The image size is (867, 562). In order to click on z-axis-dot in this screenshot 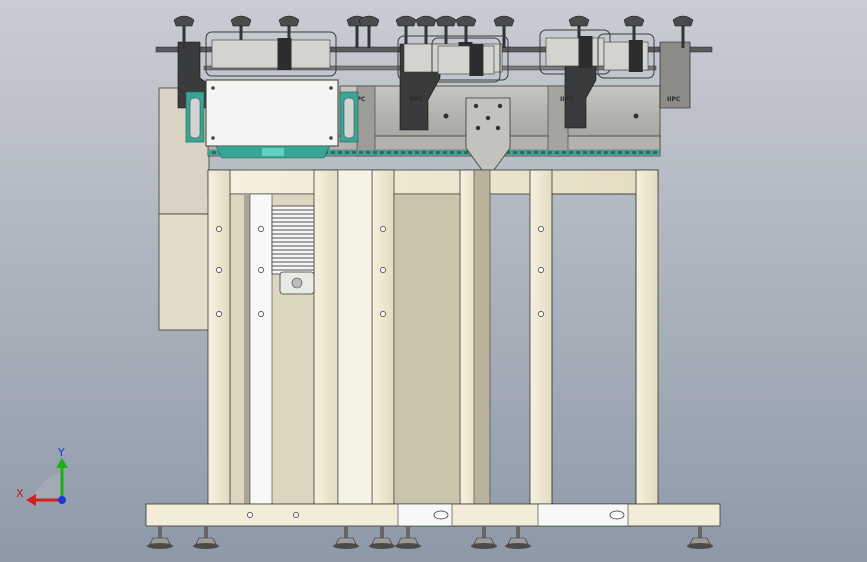, I will do `click(62, 500)`.